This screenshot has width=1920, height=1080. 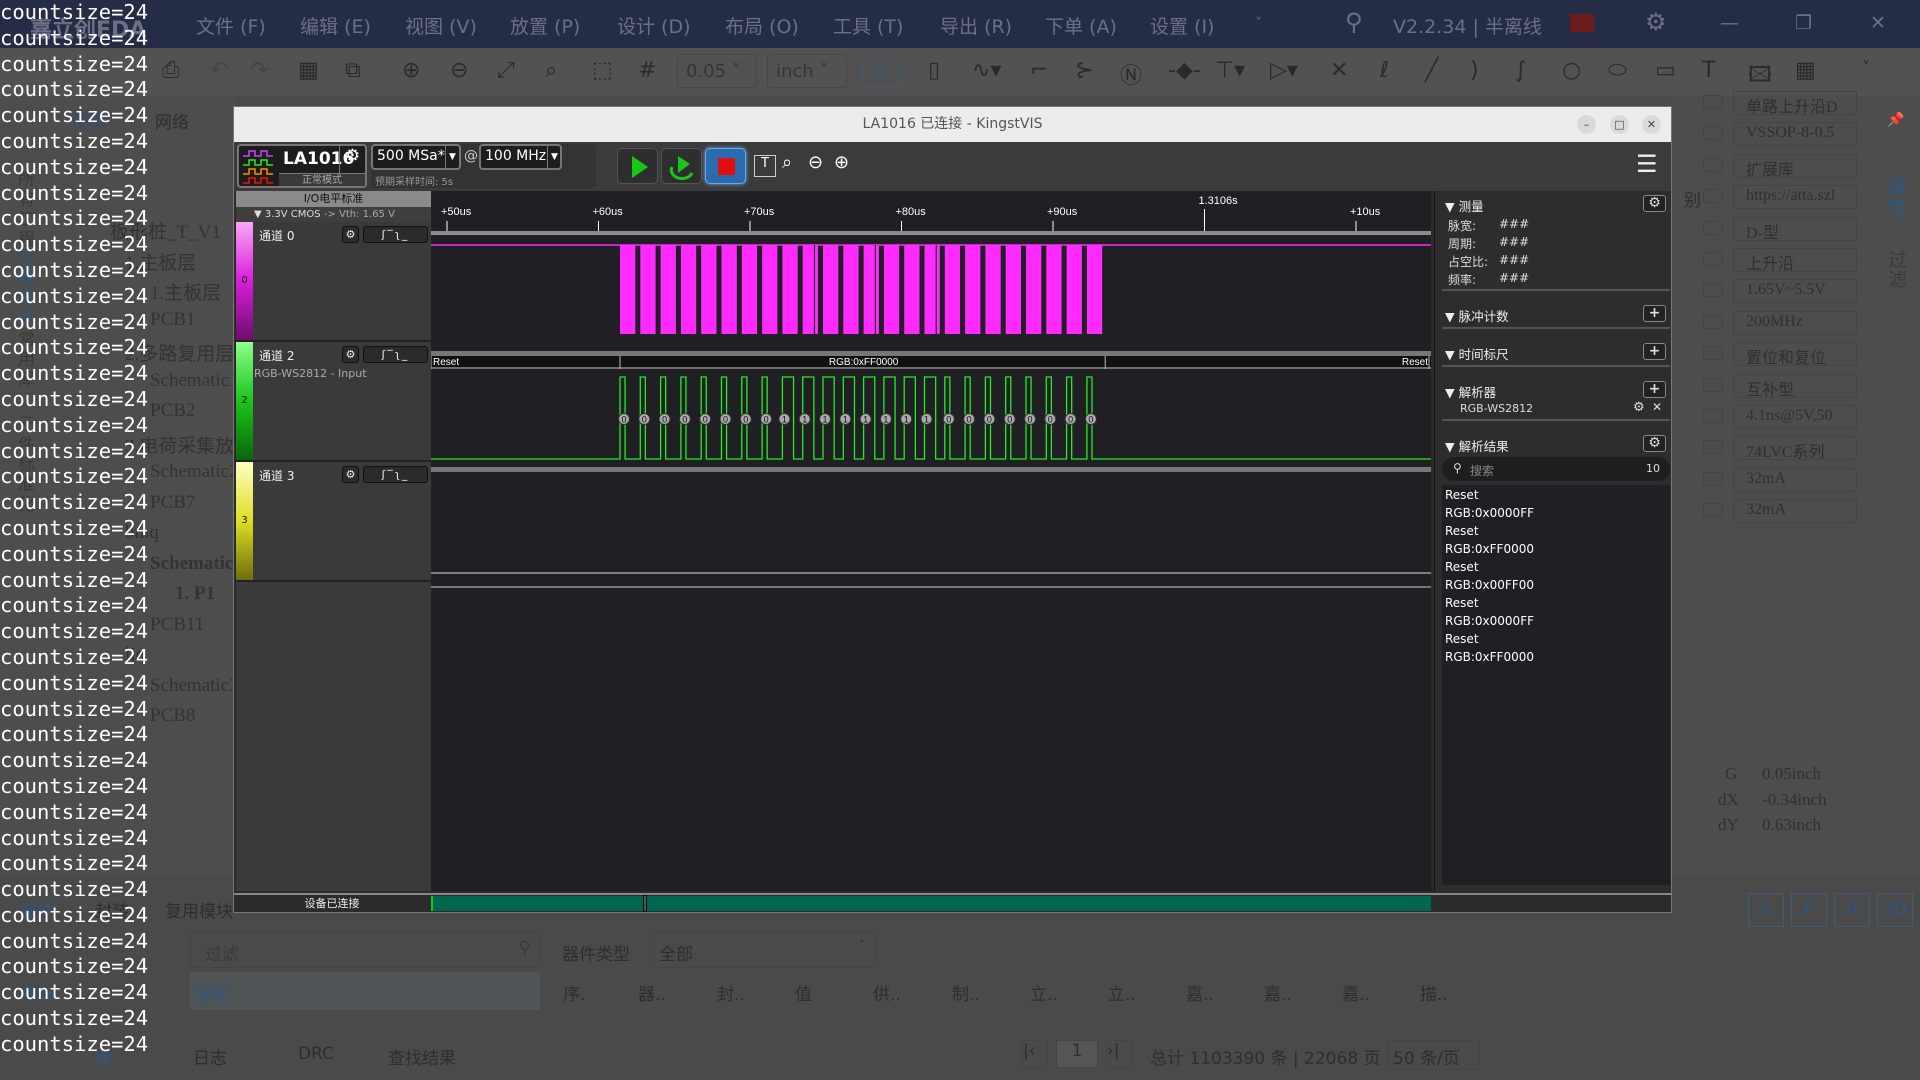 What do you see at coordinates (1182, 25) in the screenshot?
I see `menu-item: 设置 (I)` at bounding box center [1182, 25].